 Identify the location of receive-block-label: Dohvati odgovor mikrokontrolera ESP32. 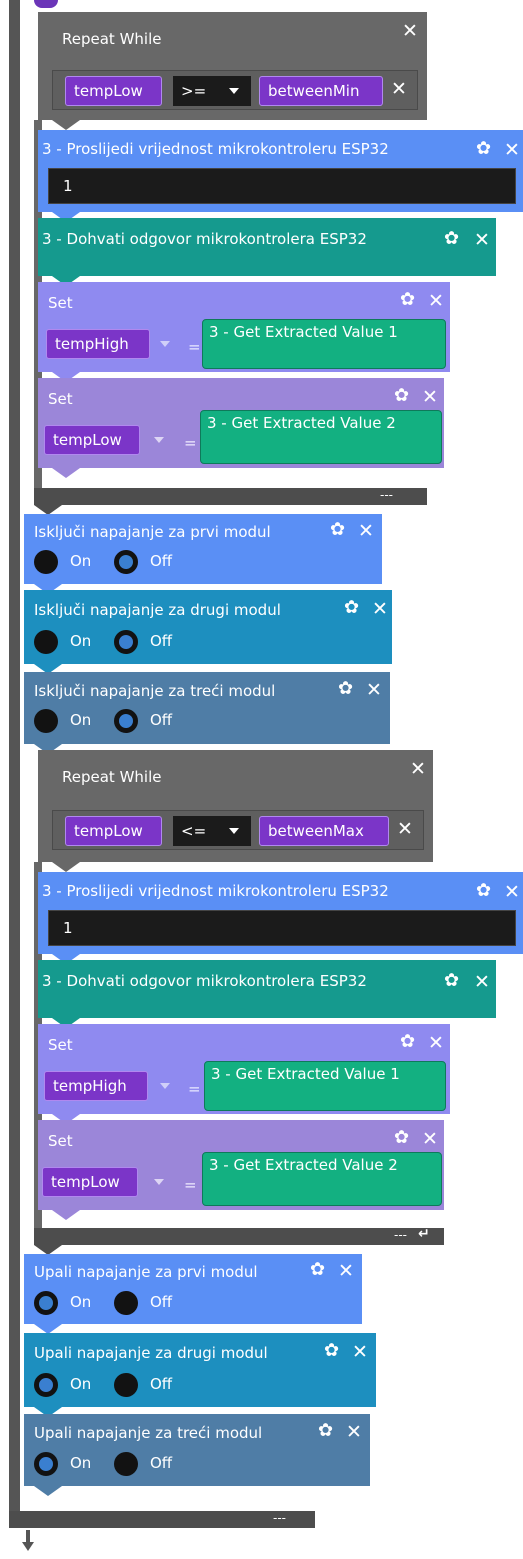
(216, 981).